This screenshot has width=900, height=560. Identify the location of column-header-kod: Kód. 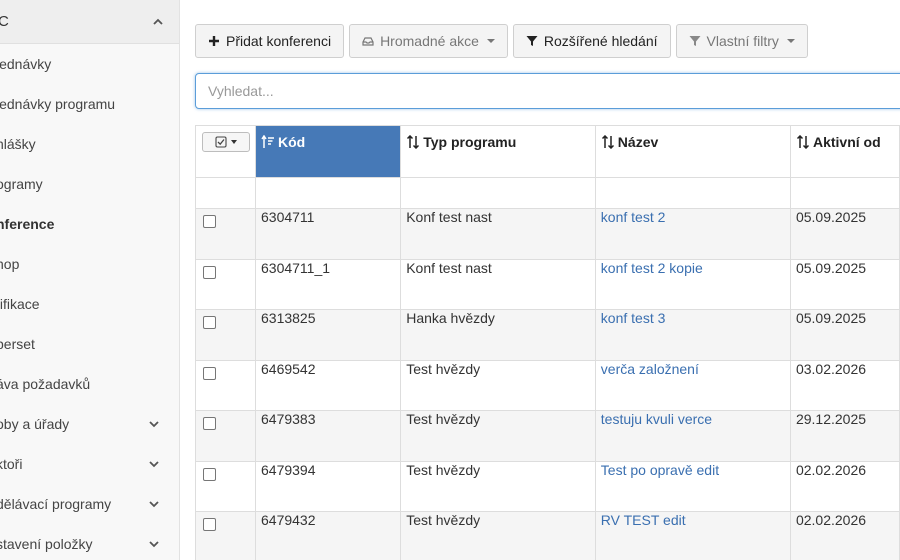
(328, 151).